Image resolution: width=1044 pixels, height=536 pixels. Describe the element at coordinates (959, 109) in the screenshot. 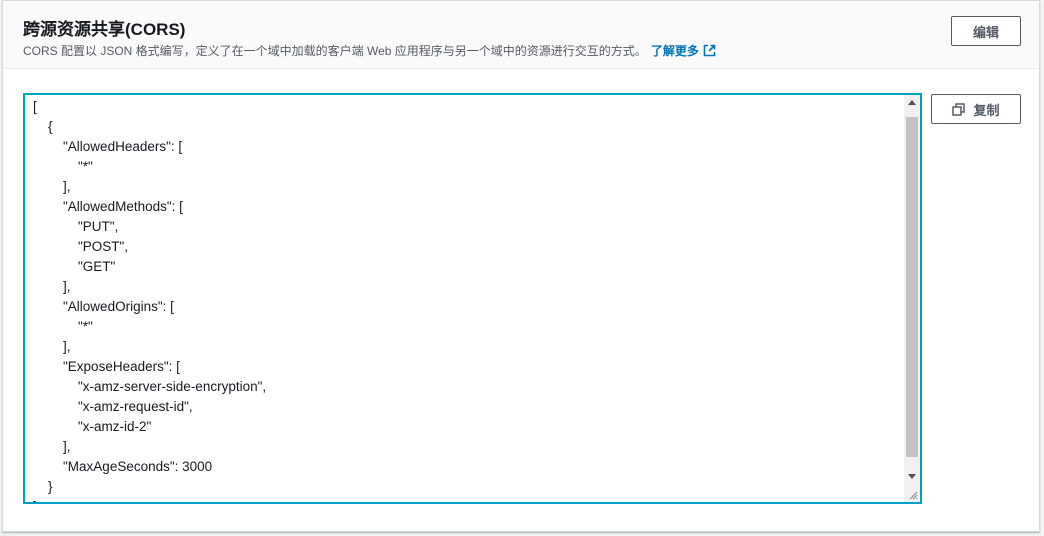

I see `copy-icon` at that location.